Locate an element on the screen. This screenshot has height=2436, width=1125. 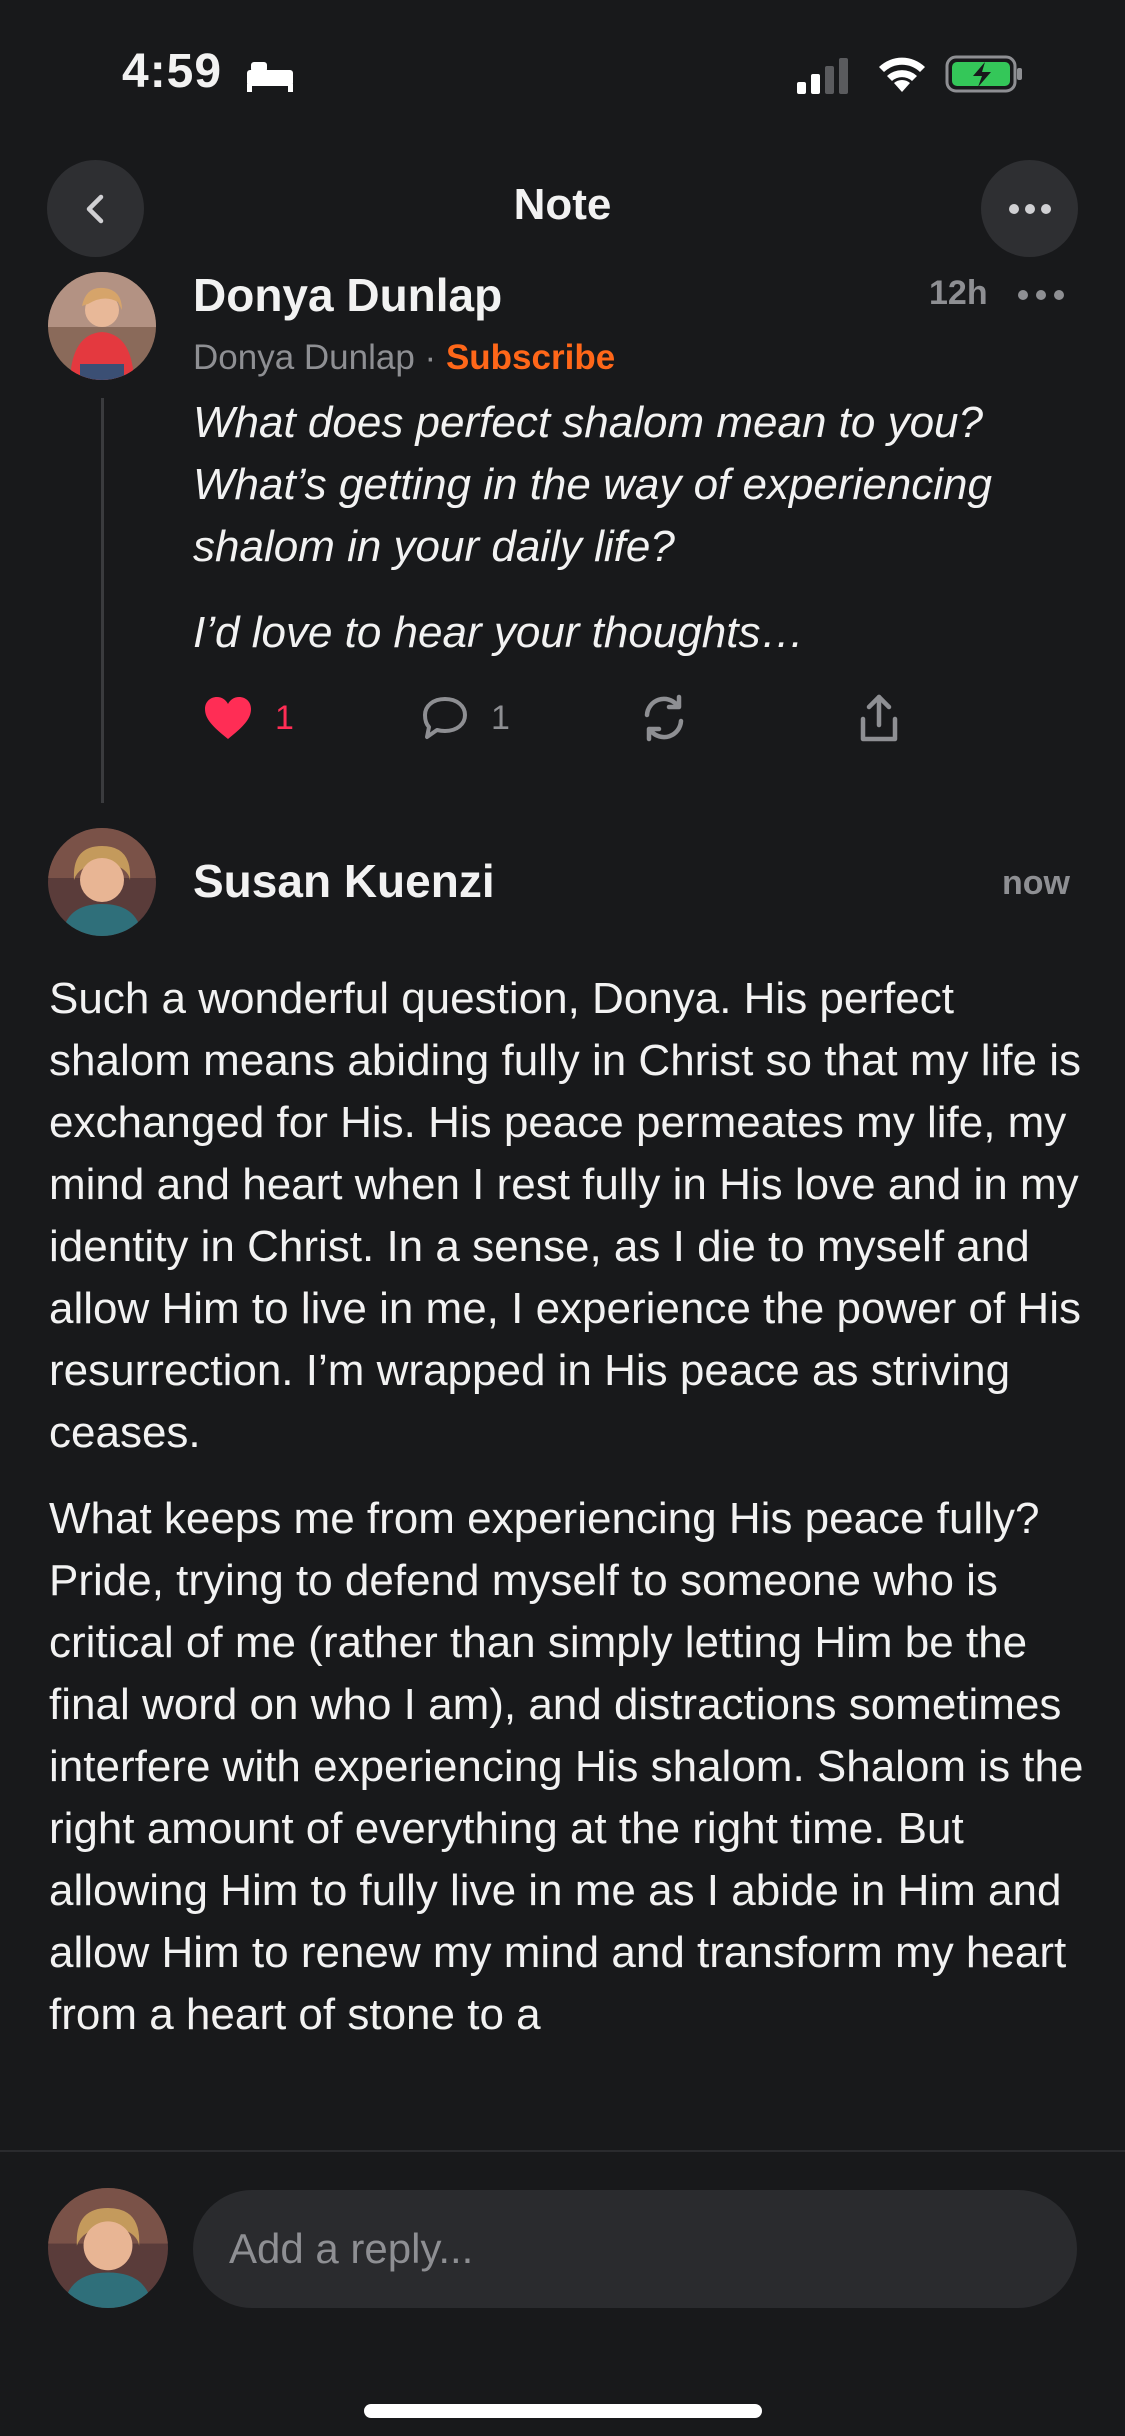
publication-line: Donya Dunlap · Subscribe is located at coordinates (404, 358).